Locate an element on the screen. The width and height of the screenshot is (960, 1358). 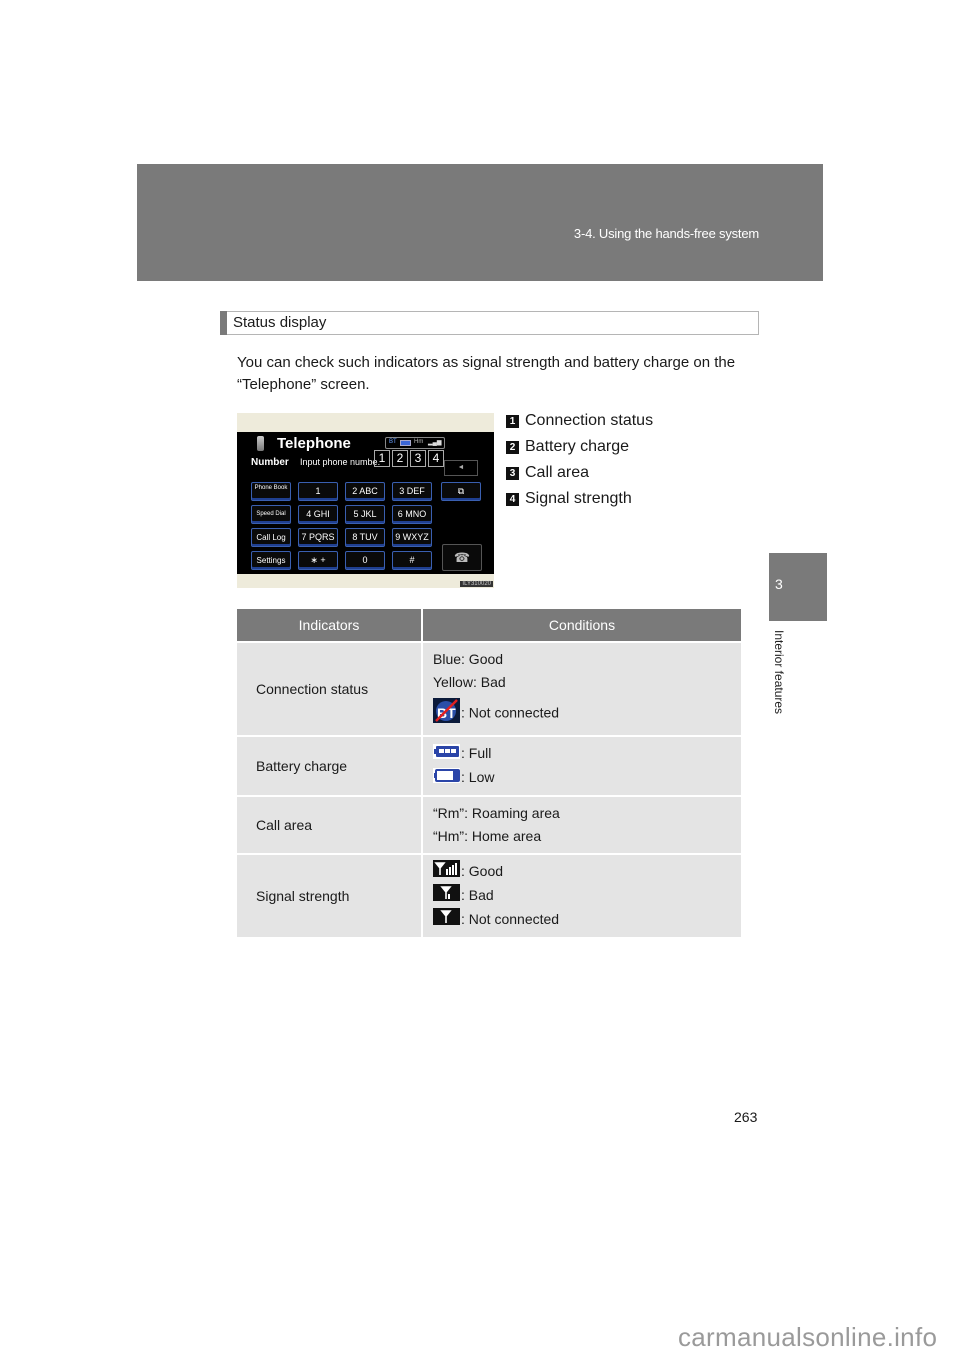
status-bar: BT Hm ▂▄▆ is located at coordinates (415, 443).